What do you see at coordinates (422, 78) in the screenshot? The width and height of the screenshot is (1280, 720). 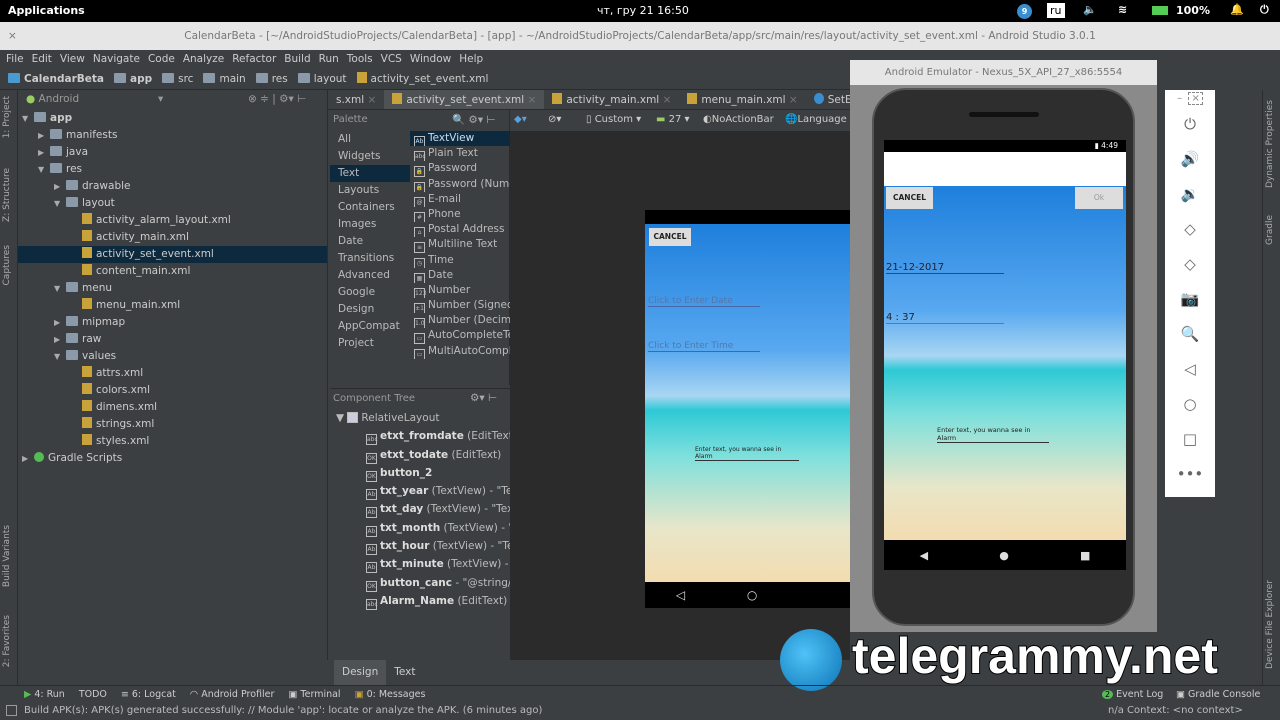 I see `breadcrumb-file: activity_set_event.xml` at bounding box center [422, 78].